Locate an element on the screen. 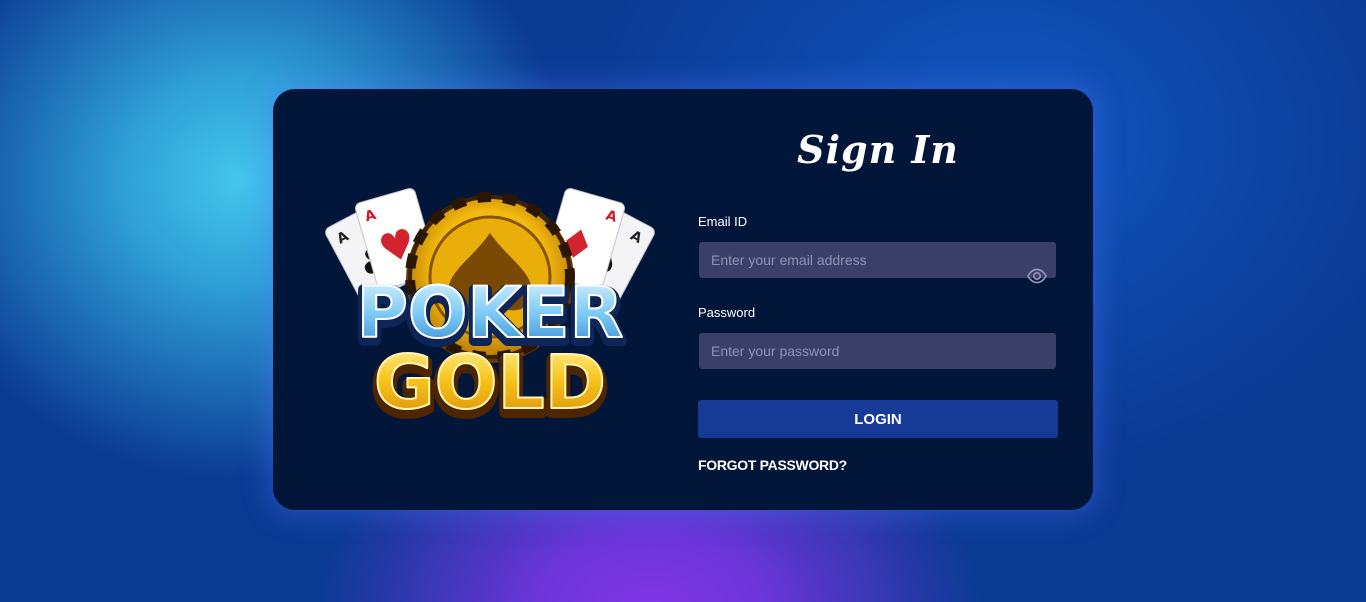 This screenshot has width=1366, height=602. eye-icon is located at coordinates (1037, 276).